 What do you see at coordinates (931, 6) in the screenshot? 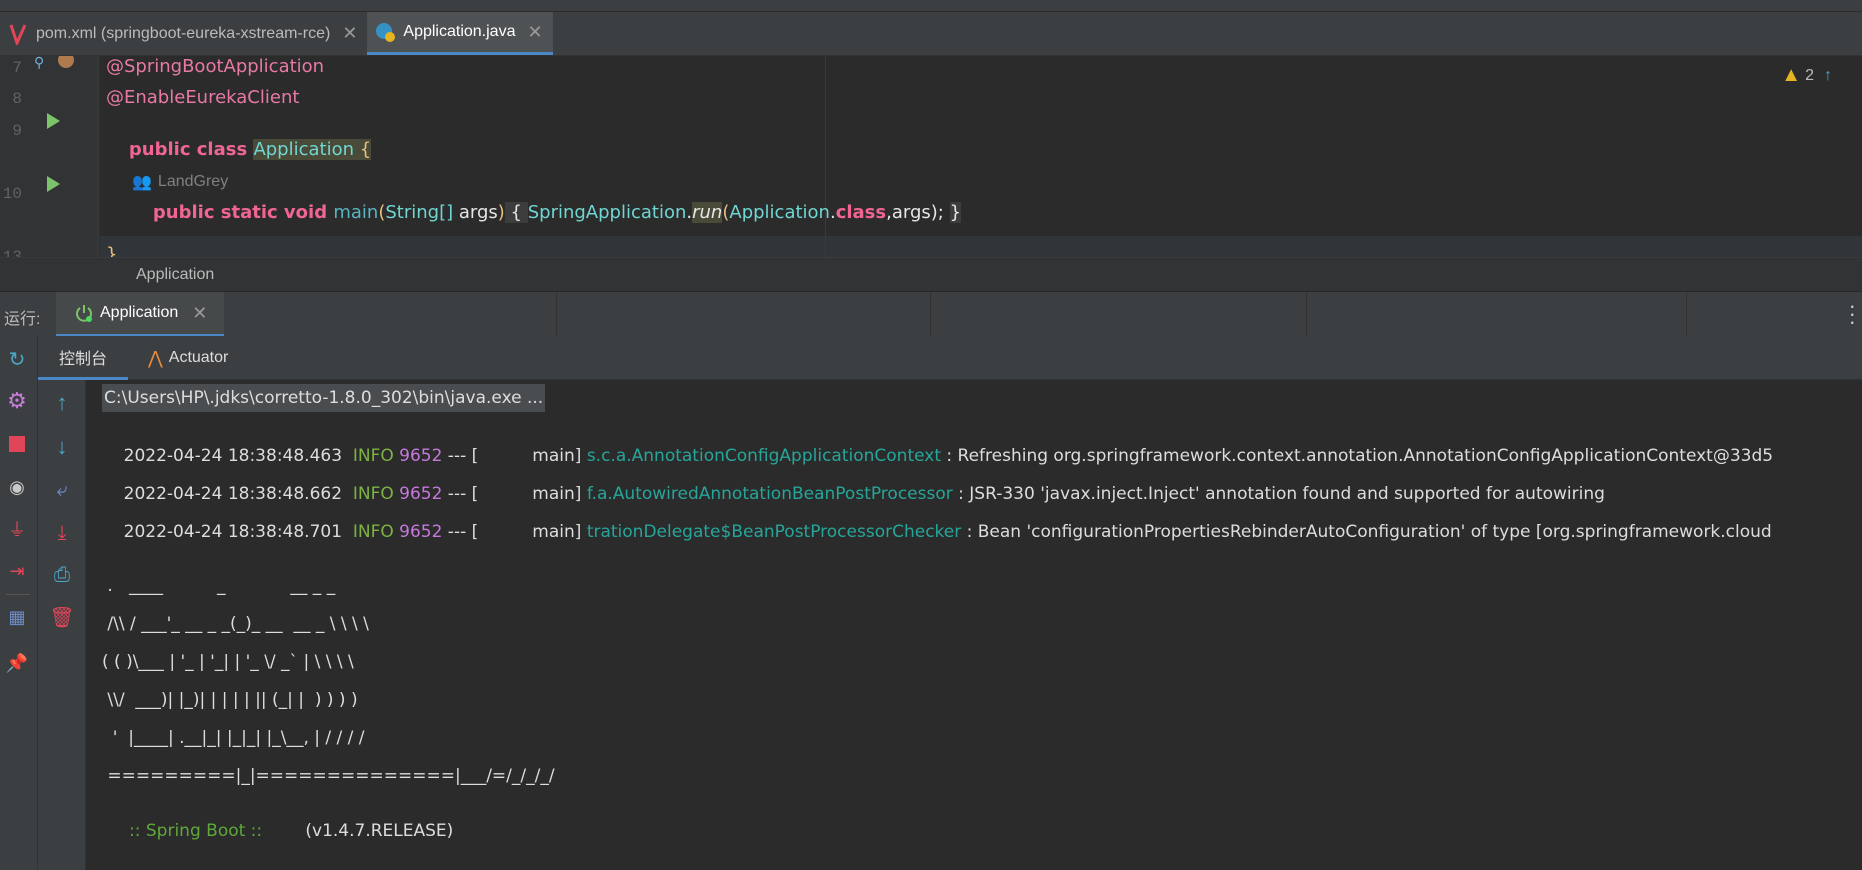
I see `top-strip` at bounding box center [931, 6].